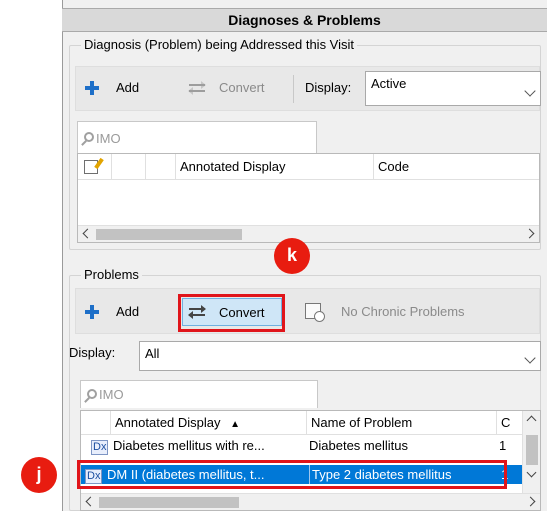  I want to click on diagnosis-display-label: Display:, so click(328, 87).